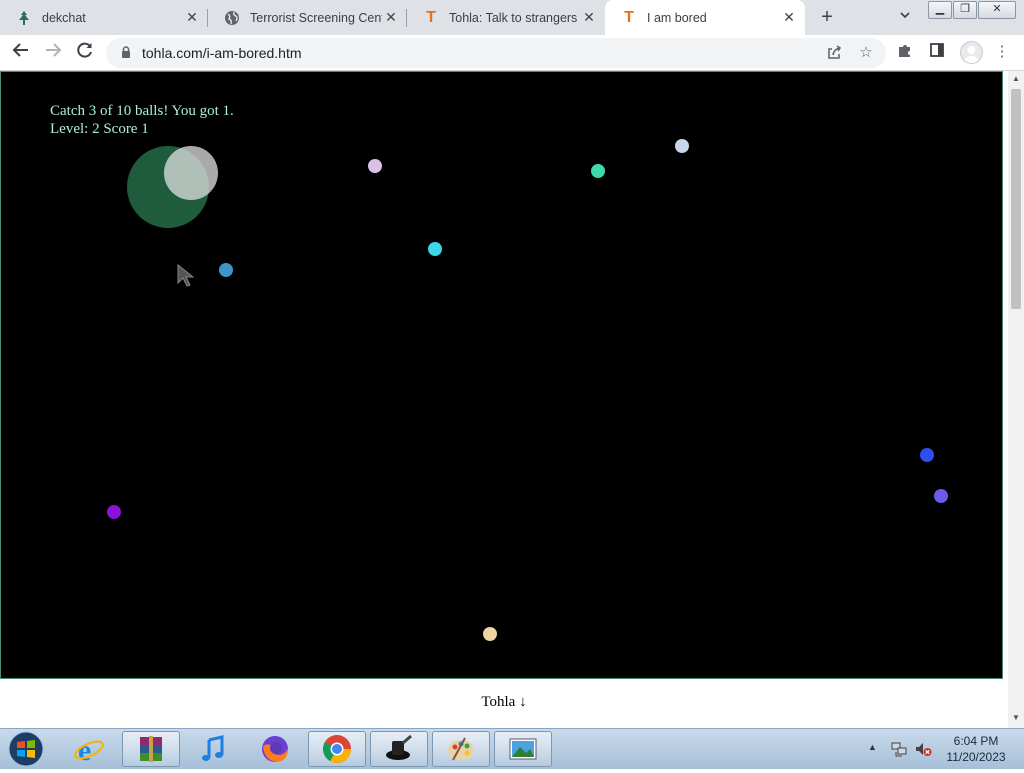 This screenshot has height=773, width=1024. Describe the element at coordinates (186, 275) in the screenshot. I see `mouse-cursor-icon` at that location.